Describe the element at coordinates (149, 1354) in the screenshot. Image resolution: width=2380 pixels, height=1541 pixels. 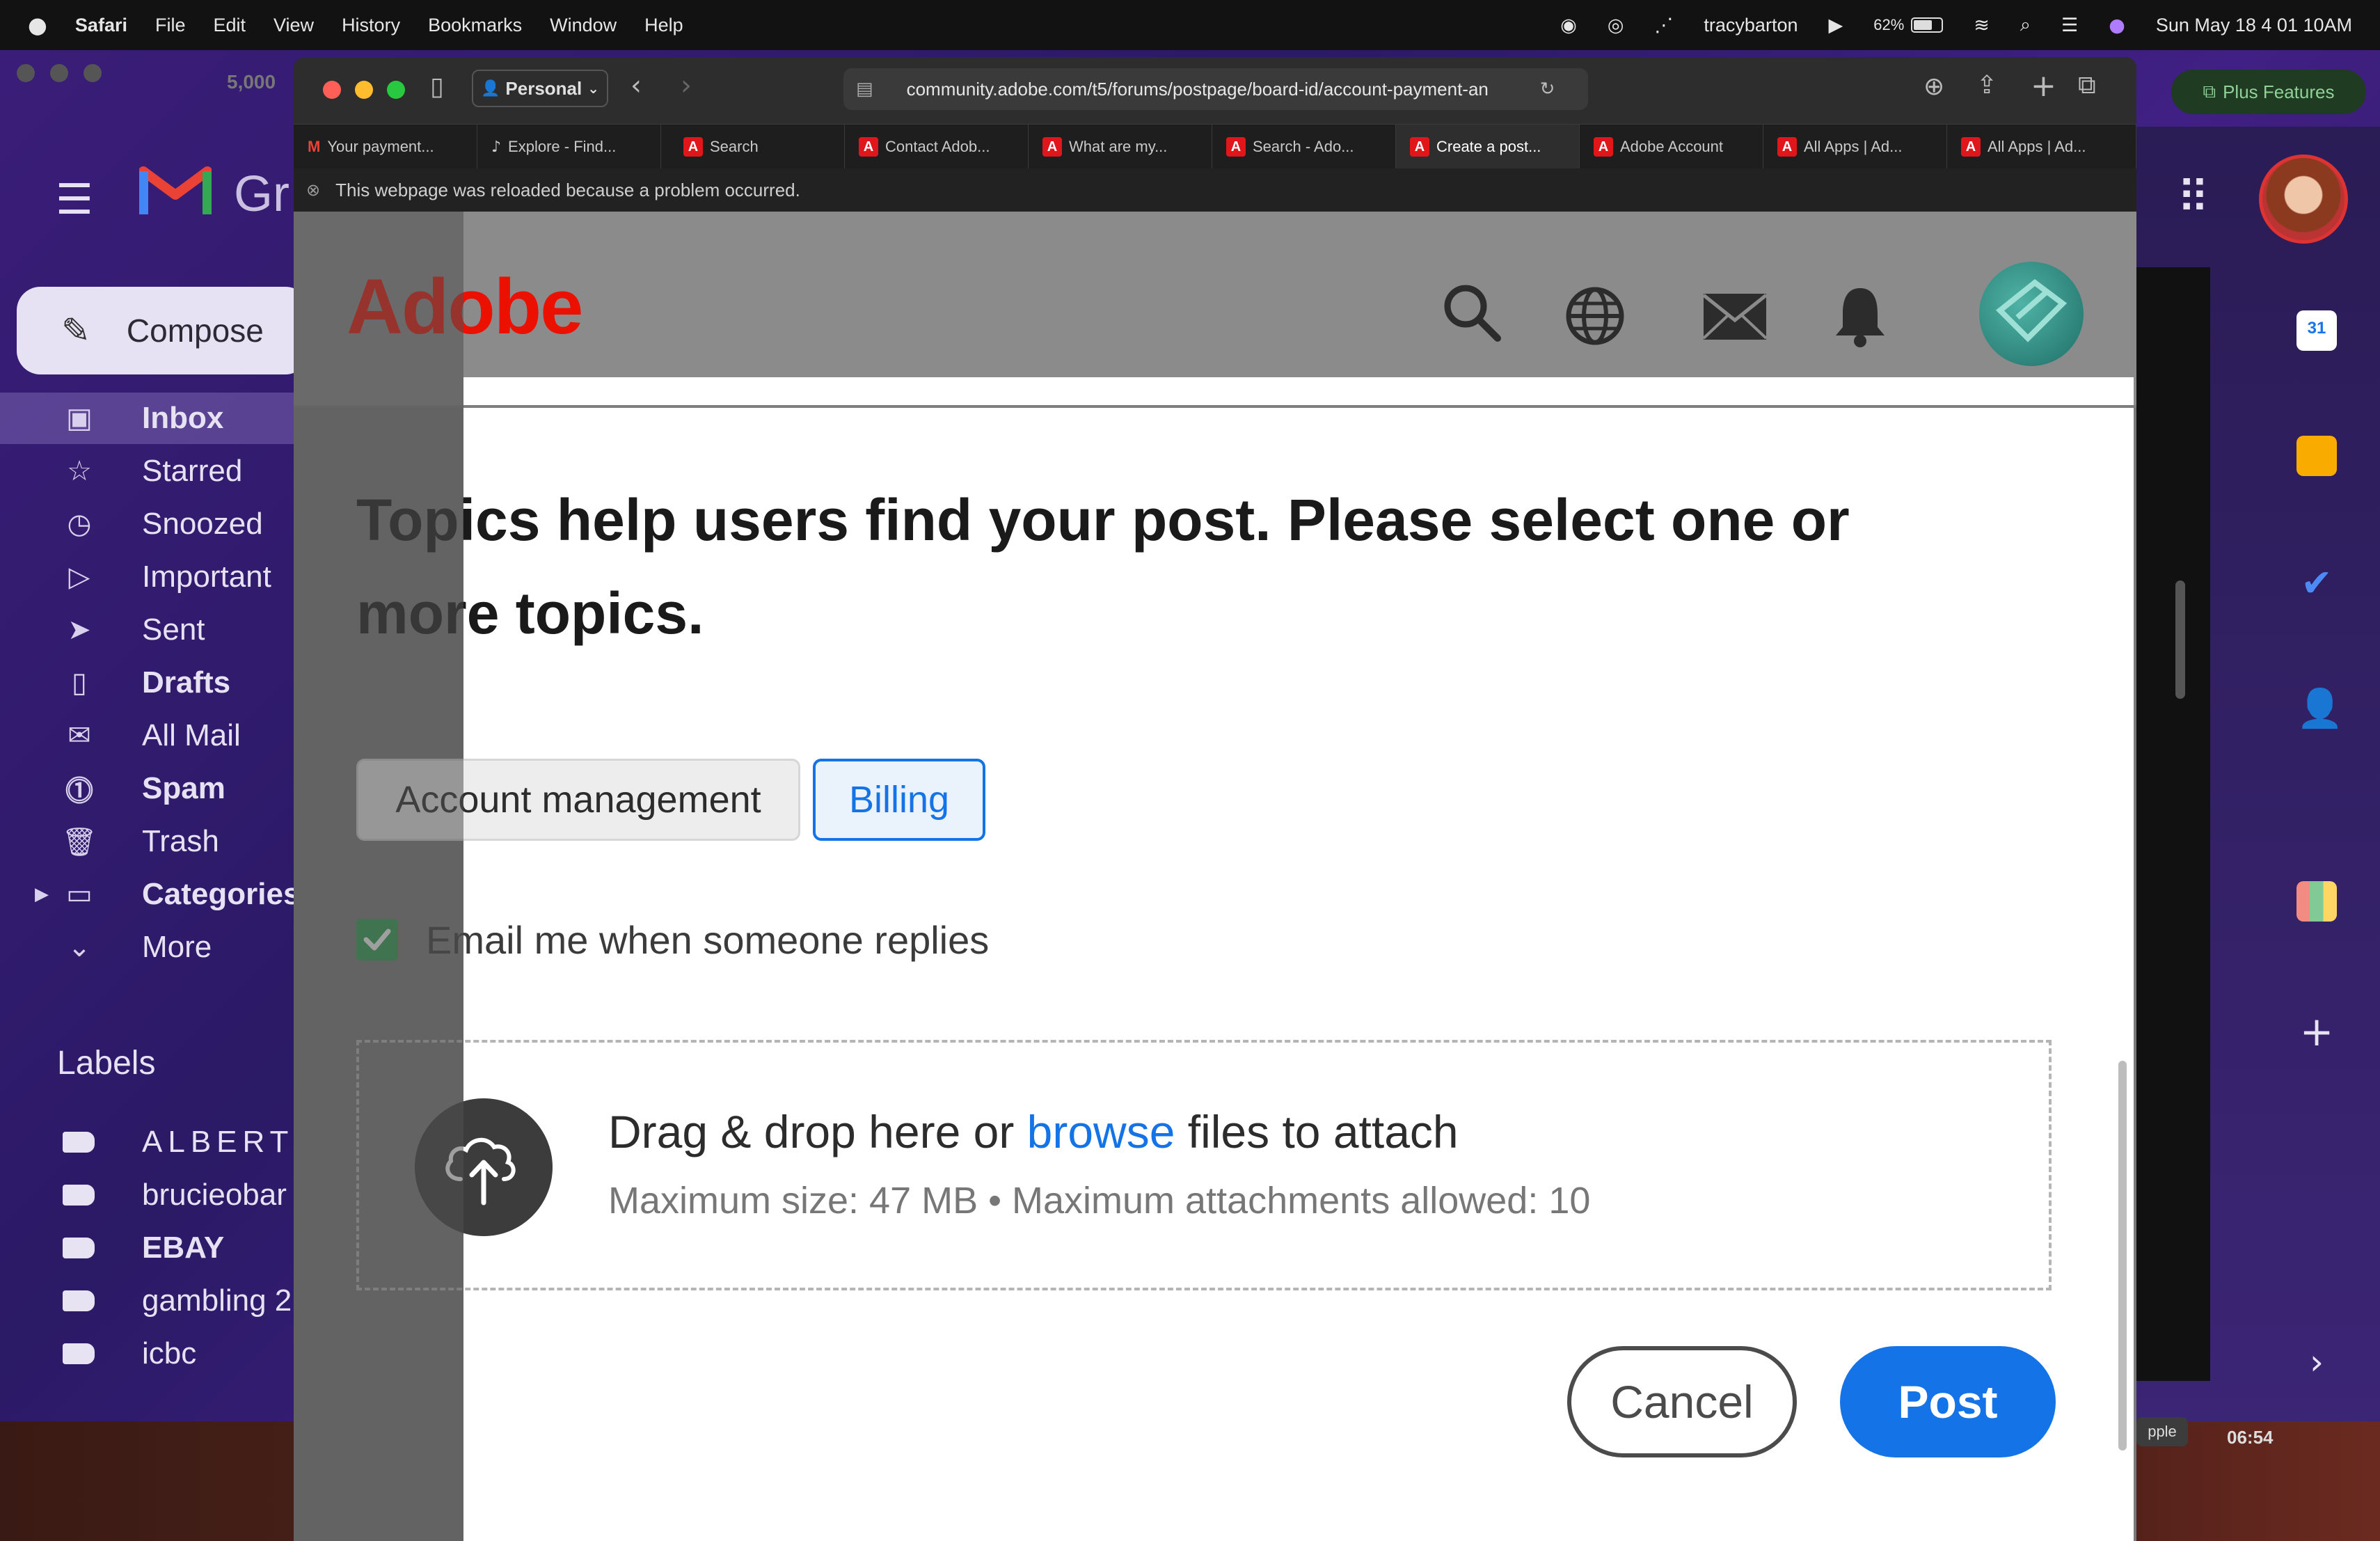
I see `label-icbc: icbc` at that location.